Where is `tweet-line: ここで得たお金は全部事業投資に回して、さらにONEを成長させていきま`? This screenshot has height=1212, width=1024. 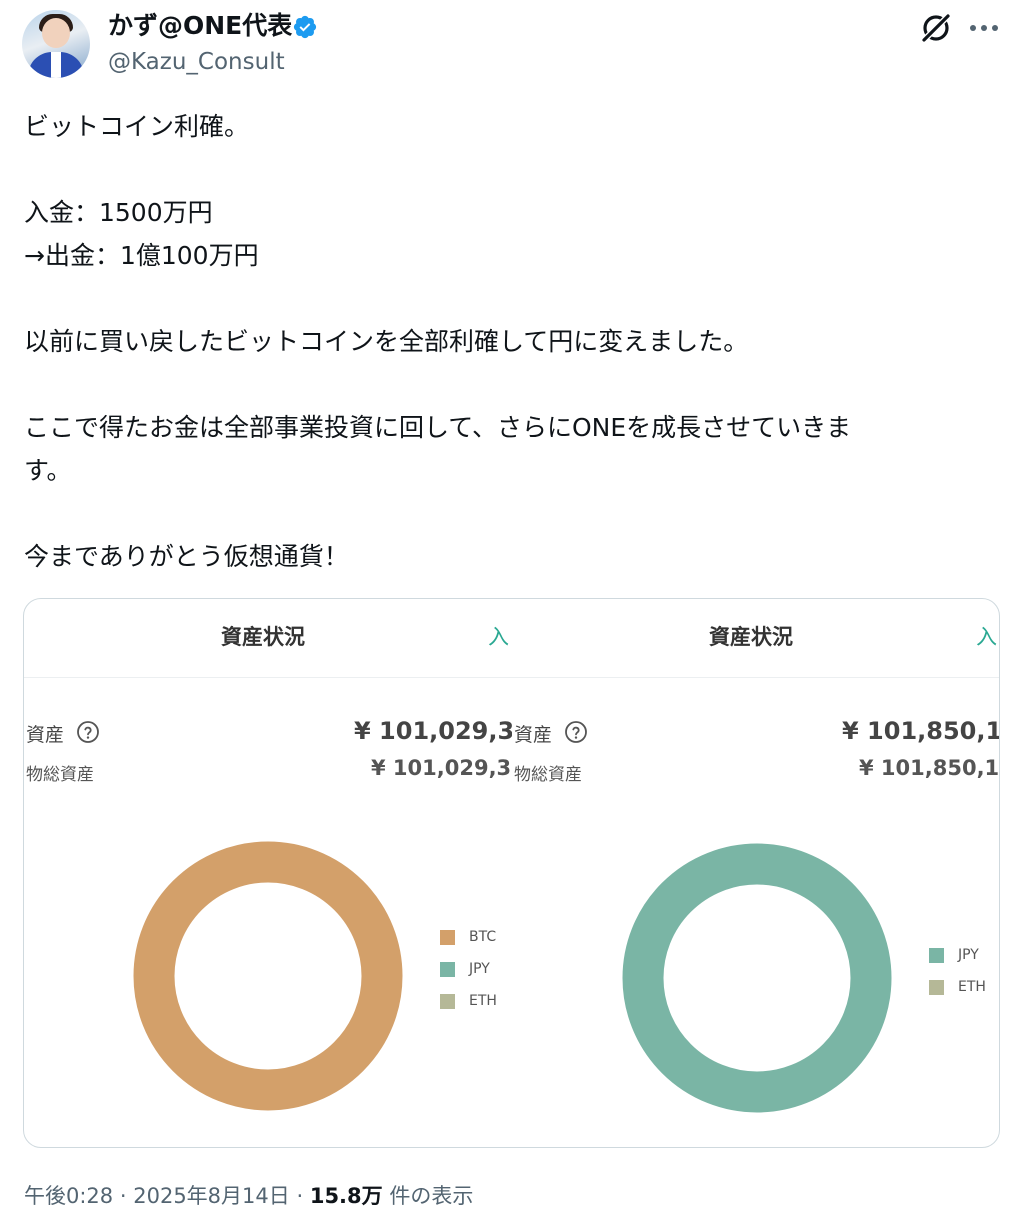 tweet-line: ここで得たお金は全部事業投資に回して、さらにONEを成長させていきま is located at coordinates (438, 427).